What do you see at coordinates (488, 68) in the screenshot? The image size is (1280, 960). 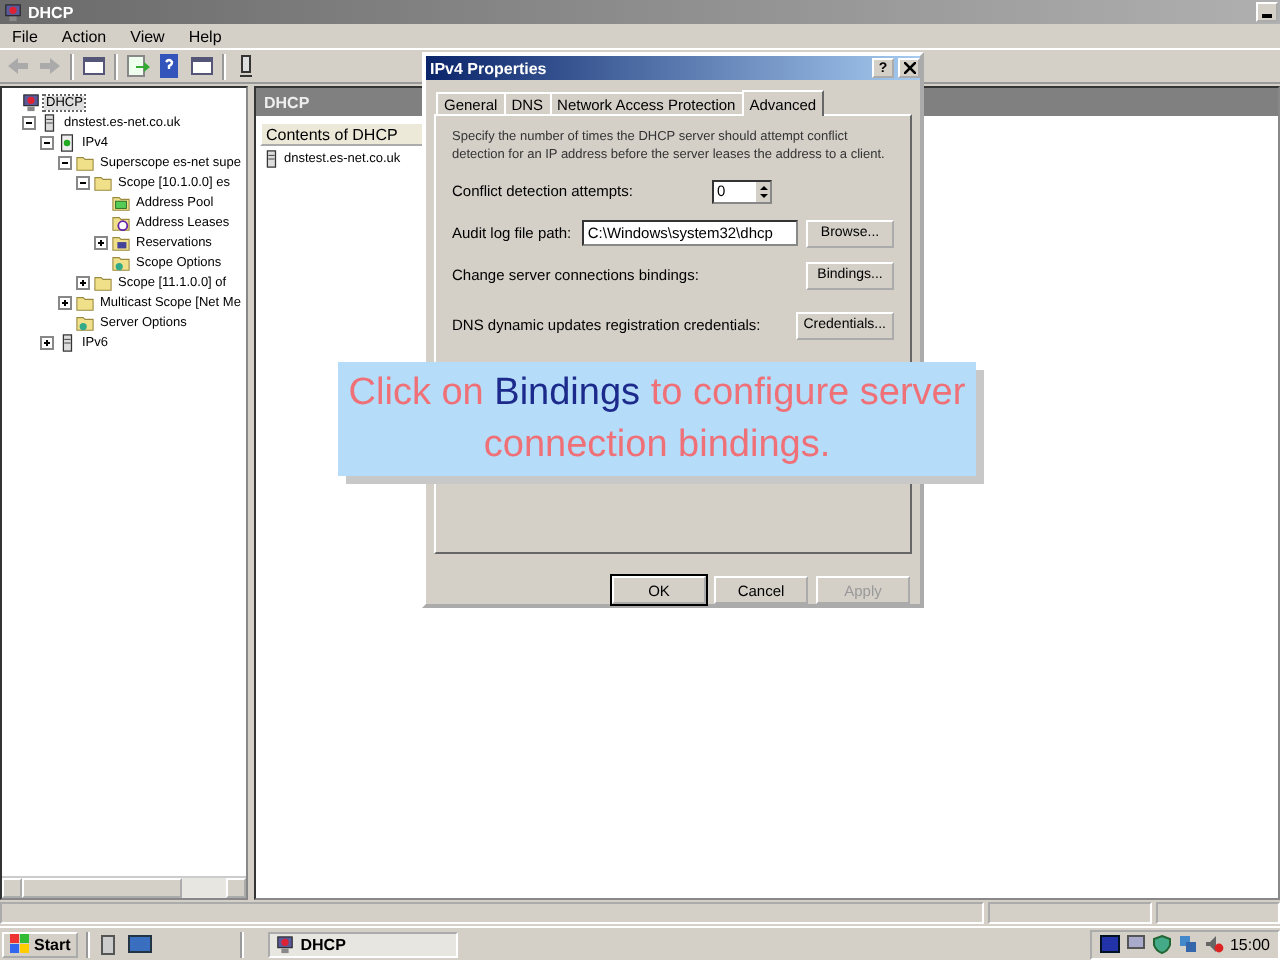 I see `dialog-title: IPv4 Properties` at bounding box center [488, 68].